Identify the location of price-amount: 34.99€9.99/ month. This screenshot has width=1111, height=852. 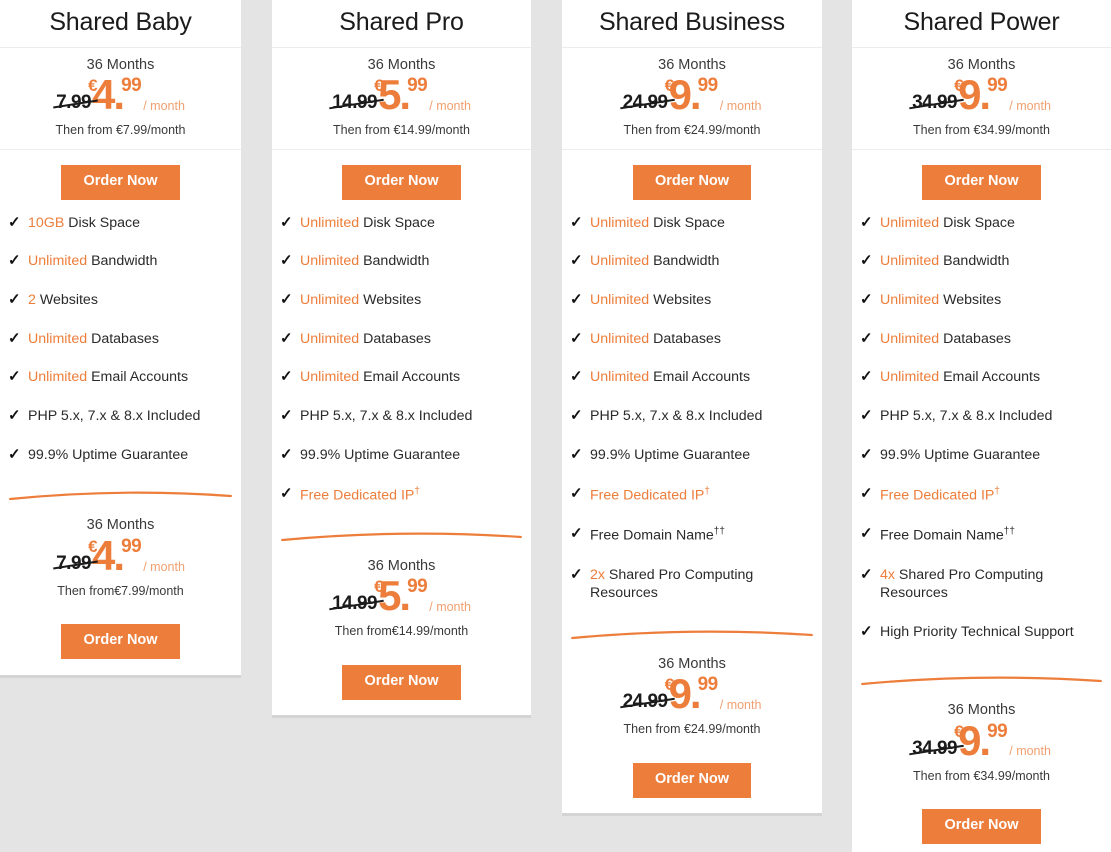
(981, 743).